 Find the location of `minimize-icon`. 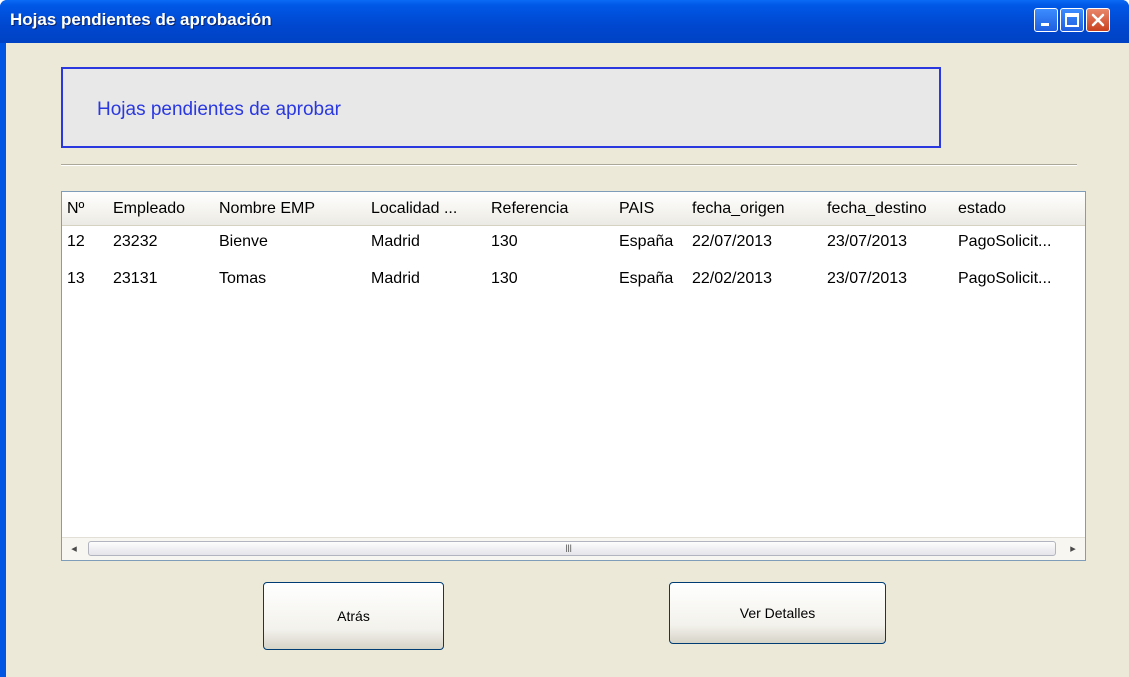

minimize-icon is located at coordinates (1045, 24).